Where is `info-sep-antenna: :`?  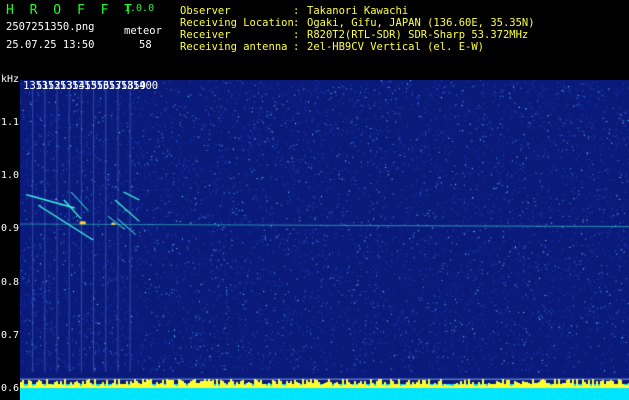 info-sep-antenna: : is located at coordinates (296, 47).